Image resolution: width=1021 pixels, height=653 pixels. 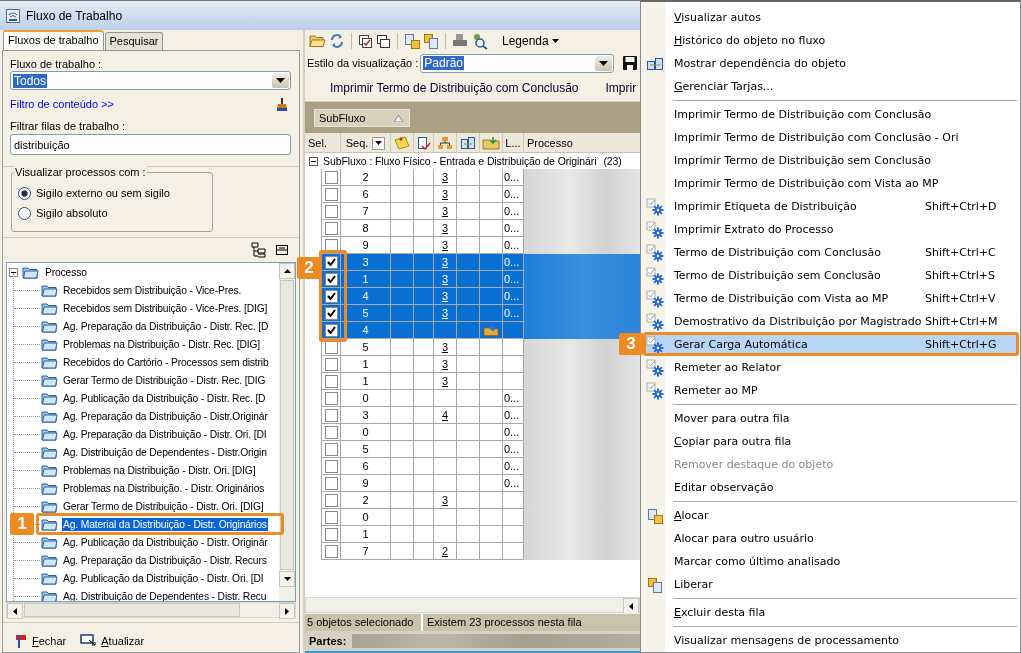 I want to click on footer-button: Atualizar, so click(x=112, y=640).